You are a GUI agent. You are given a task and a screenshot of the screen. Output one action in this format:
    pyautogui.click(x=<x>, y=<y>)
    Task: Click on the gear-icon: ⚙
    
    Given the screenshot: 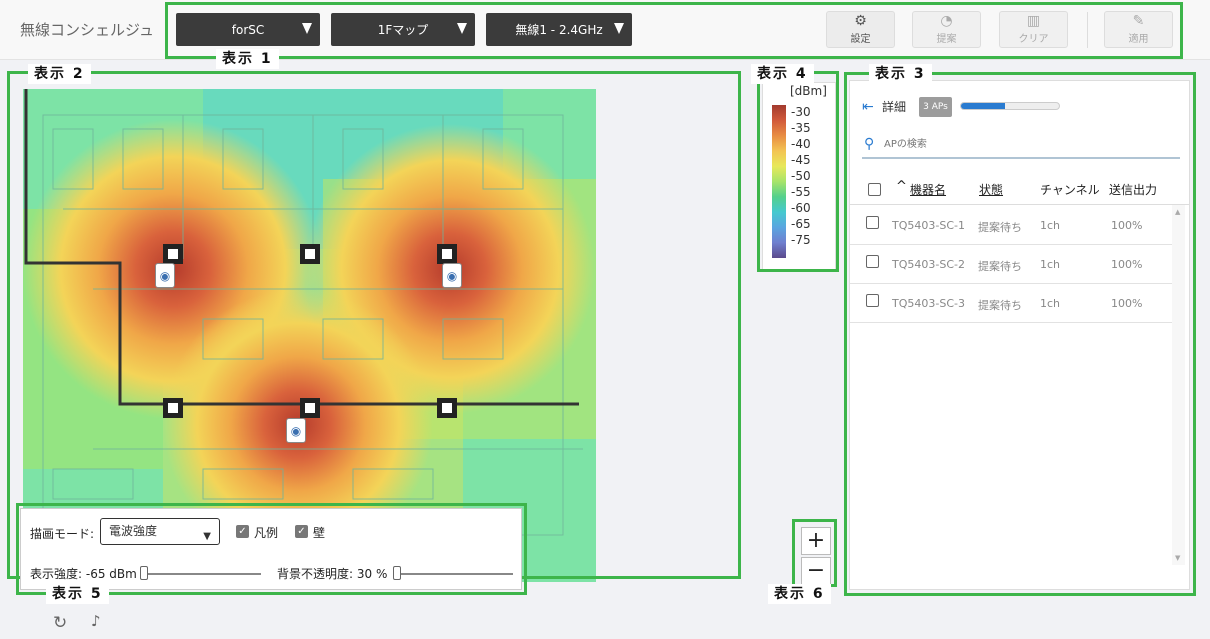 What is the action you would take?
    pyautogui.click(x=860, y=21)
    